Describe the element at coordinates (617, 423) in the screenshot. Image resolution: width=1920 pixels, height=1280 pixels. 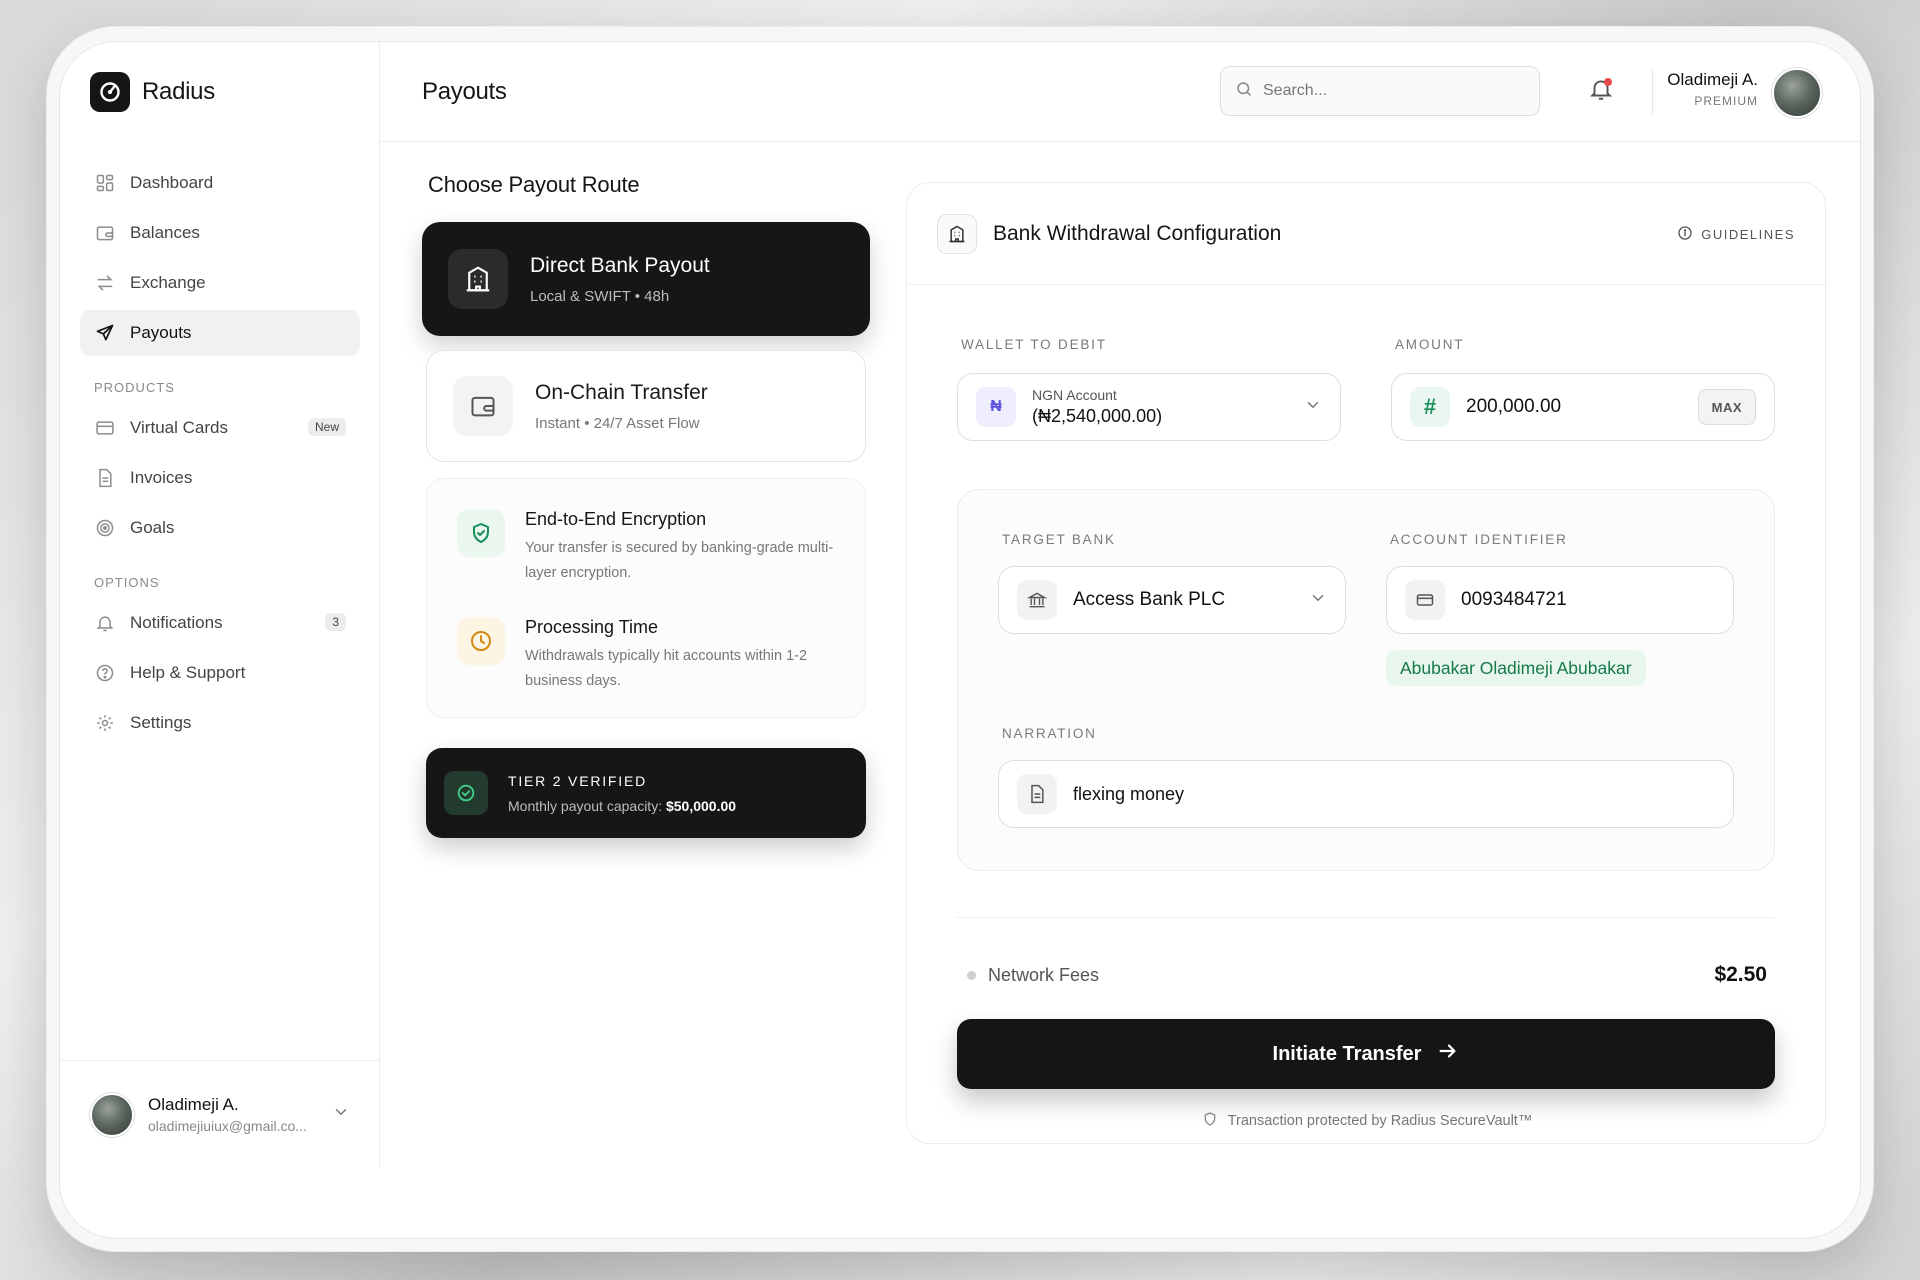
I see `route-subtitle: Instant • 24/7 Asset Flow` at that location.